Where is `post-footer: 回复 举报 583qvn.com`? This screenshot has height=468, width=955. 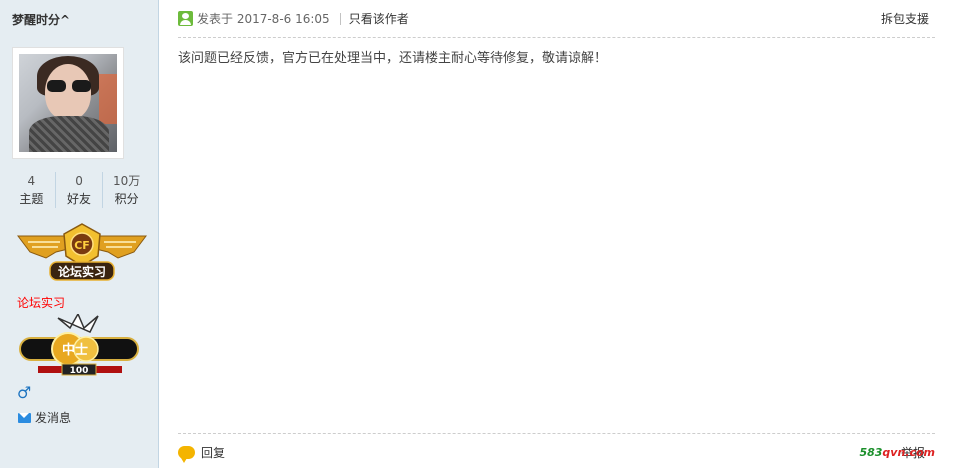
post-footer: 回复 举报 583qvn.com is located at coordinates (556, 450).